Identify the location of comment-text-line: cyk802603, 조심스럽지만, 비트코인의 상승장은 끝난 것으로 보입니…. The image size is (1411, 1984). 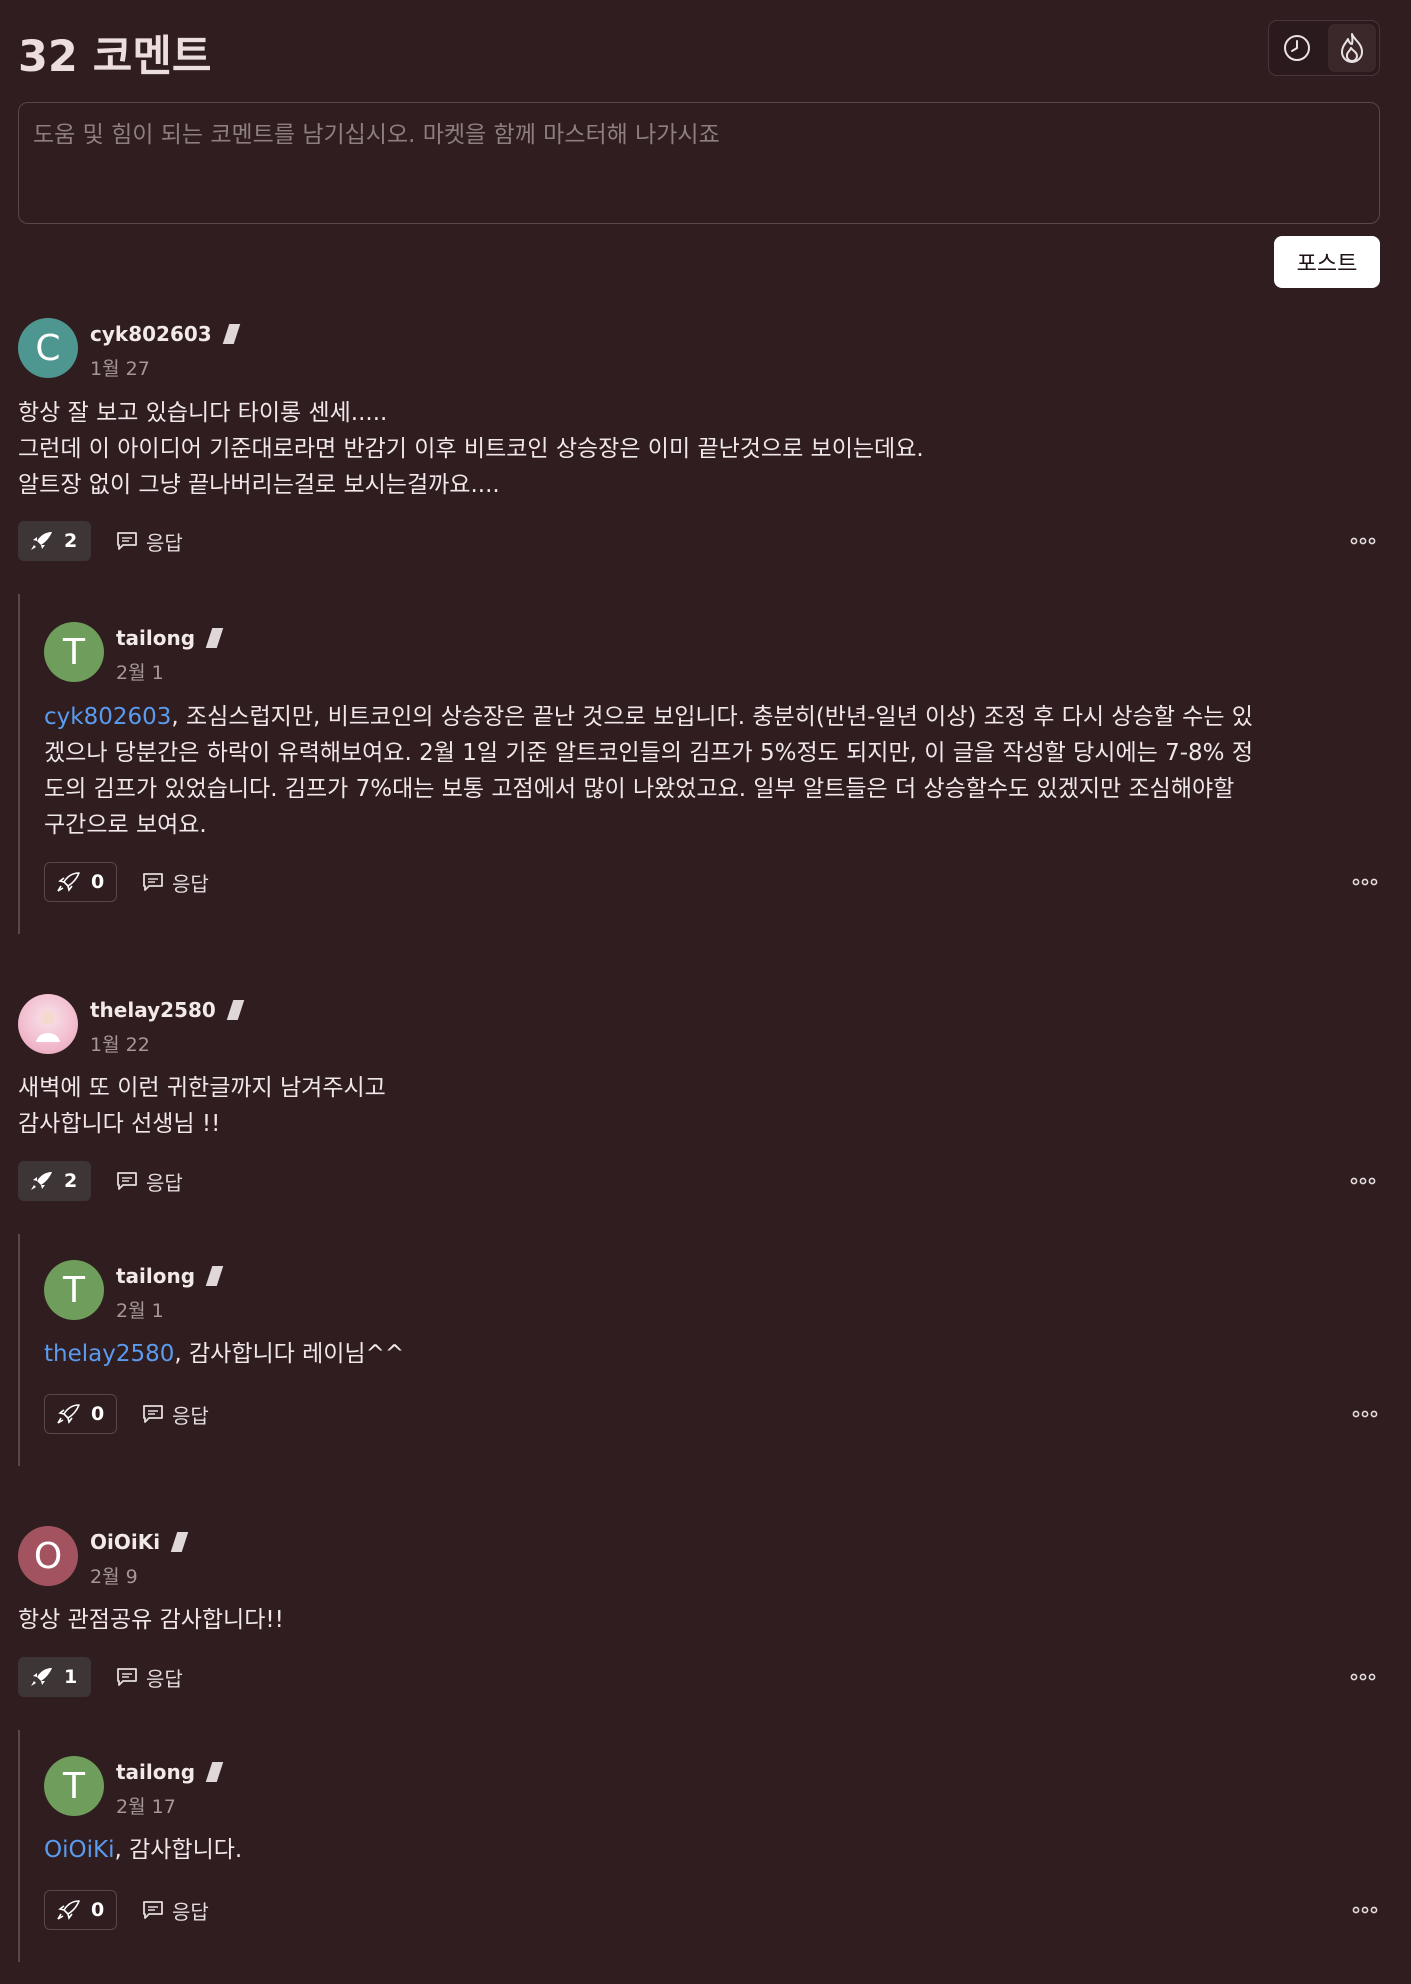
(648, 717).